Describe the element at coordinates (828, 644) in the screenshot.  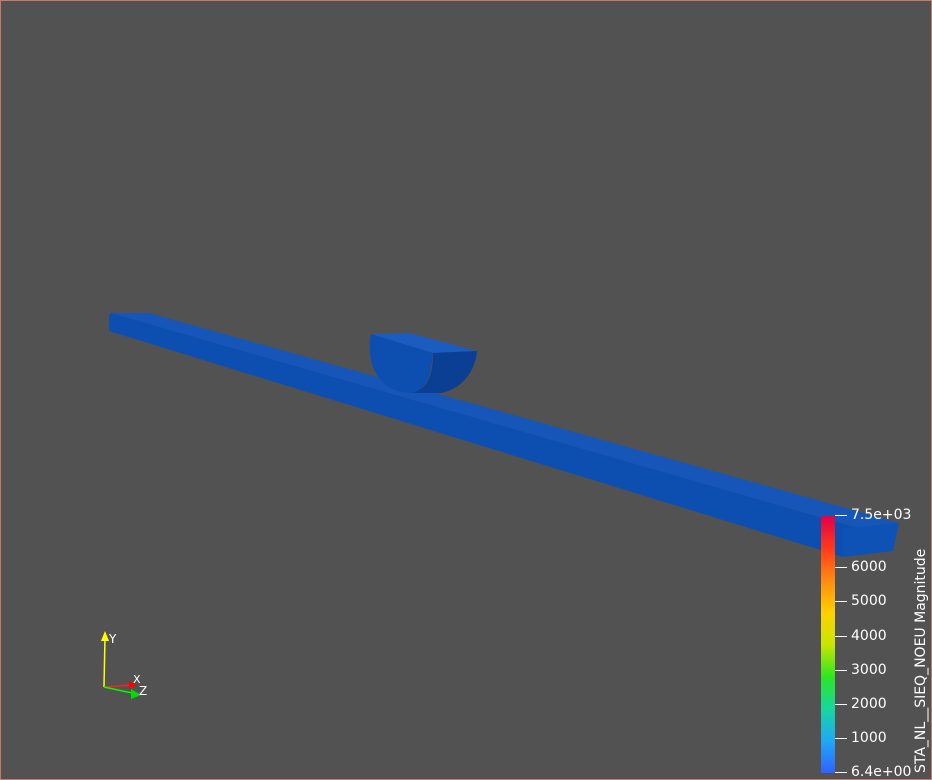
I see `color-legend-bar` at that location.